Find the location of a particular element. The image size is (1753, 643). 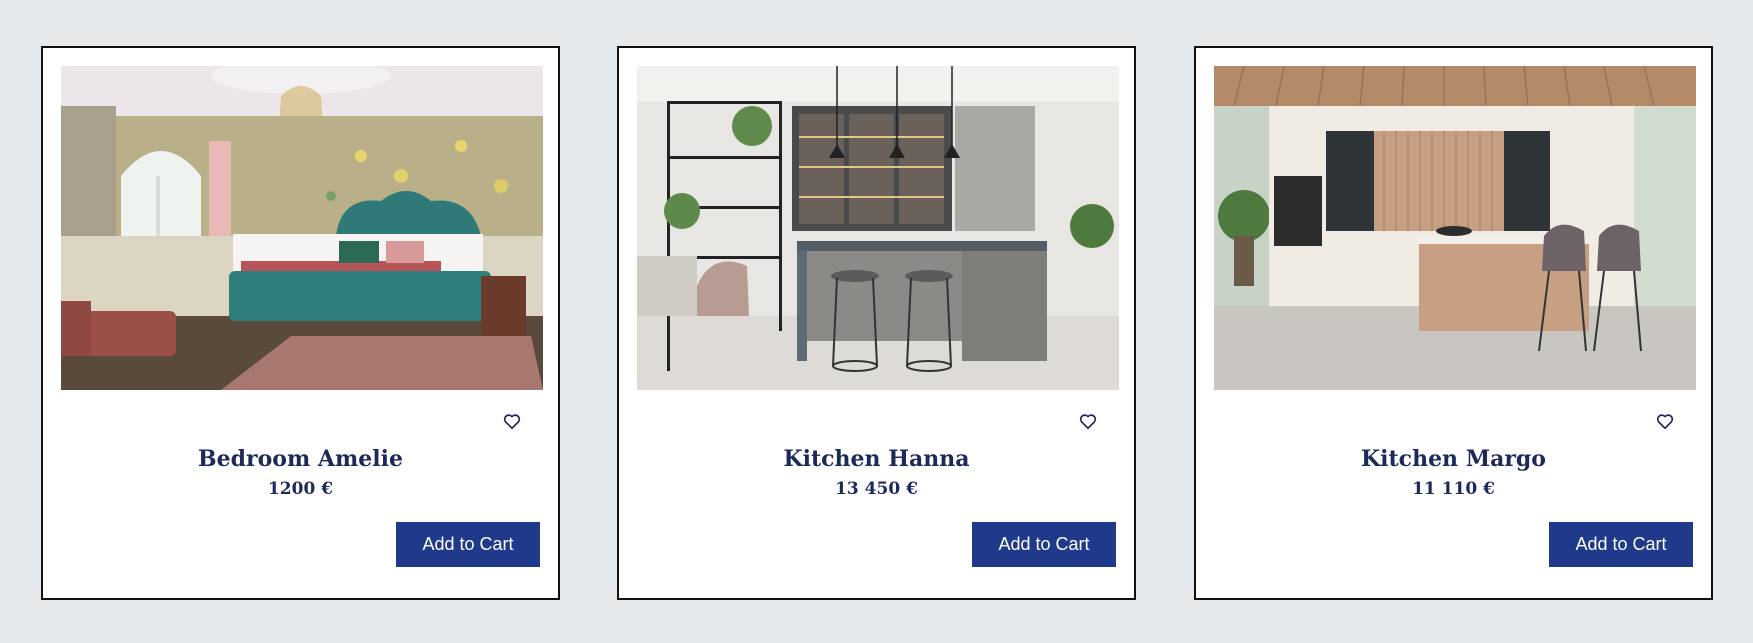

product-price: 1200 € is located at coordinates (300, 489).